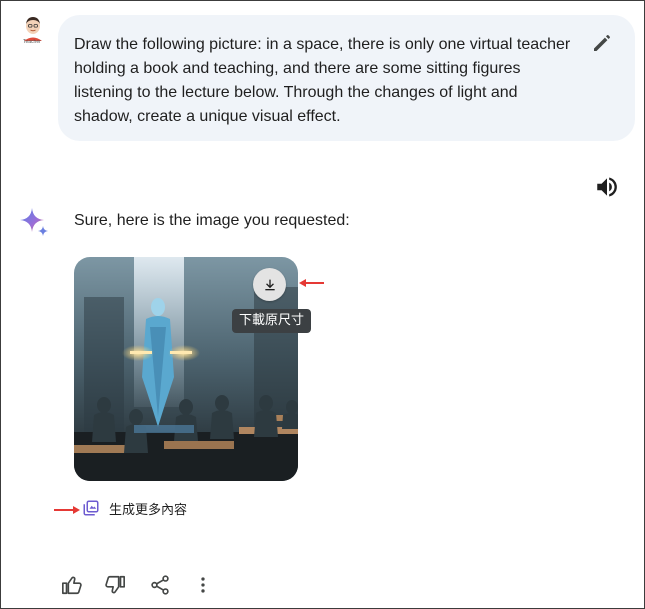  I want to click on share-icon, so click(160, 585).